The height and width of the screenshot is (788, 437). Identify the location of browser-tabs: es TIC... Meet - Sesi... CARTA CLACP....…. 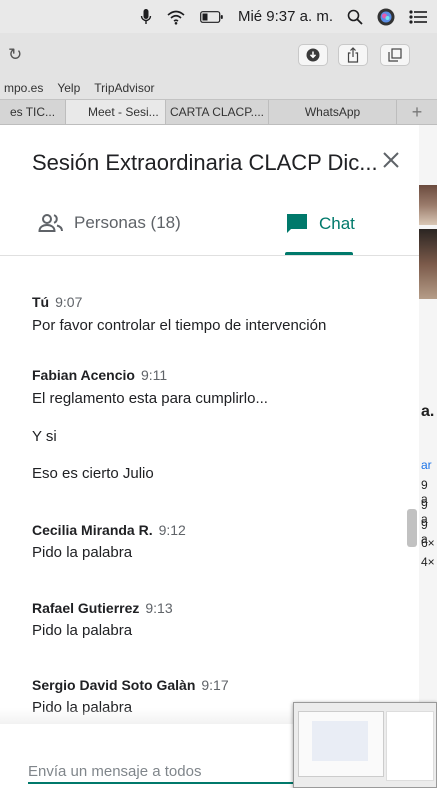
(218, 112).